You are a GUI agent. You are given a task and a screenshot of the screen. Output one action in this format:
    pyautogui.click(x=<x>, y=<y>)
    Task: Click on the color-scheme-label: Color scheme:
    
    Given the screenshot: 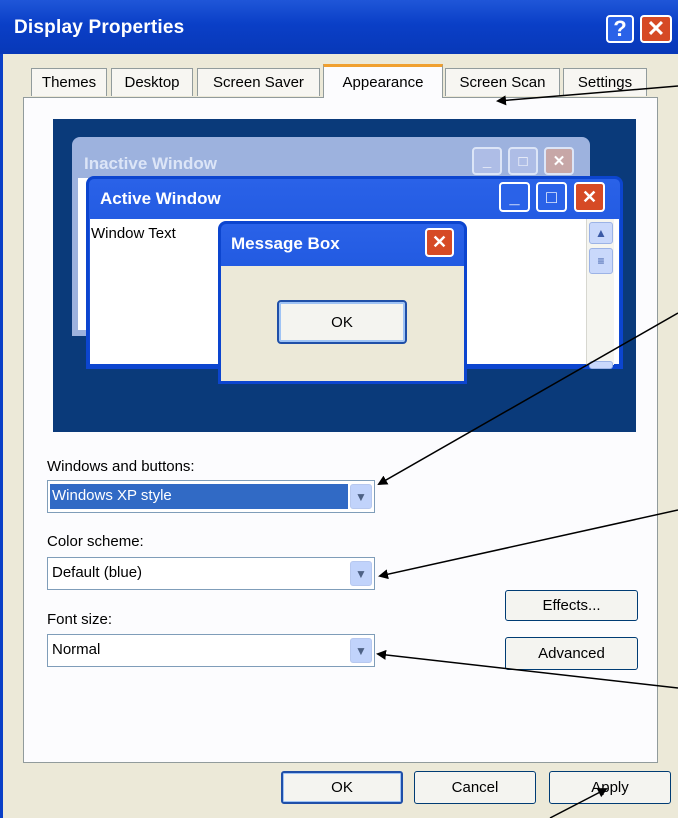 What is the action you would take?
    pyautogui.click(x=95, y=541)
    